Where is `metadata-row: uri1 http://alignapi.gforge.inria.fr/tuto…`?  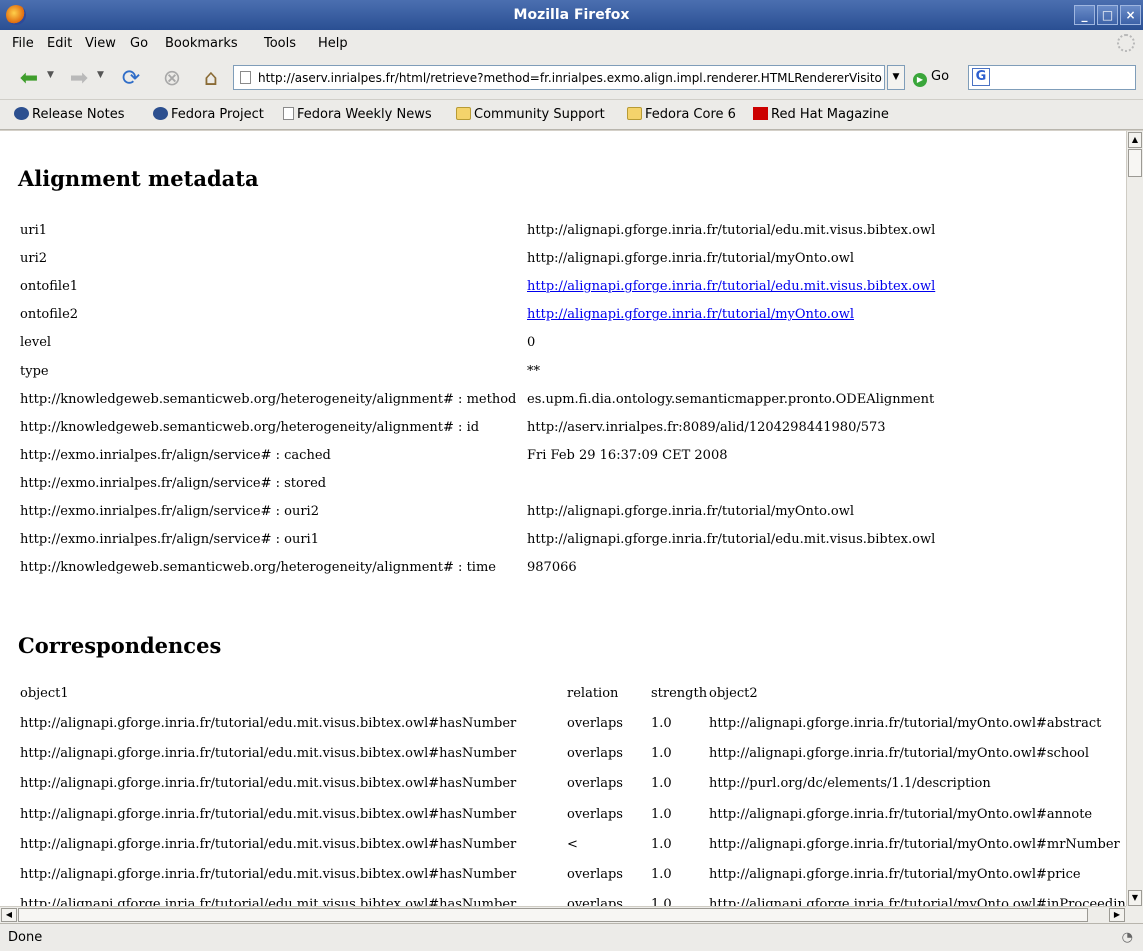
metadata-row: uri1 http://alignapi.gforge.inria.fr/tuto… is located at coordinates (570, 233).